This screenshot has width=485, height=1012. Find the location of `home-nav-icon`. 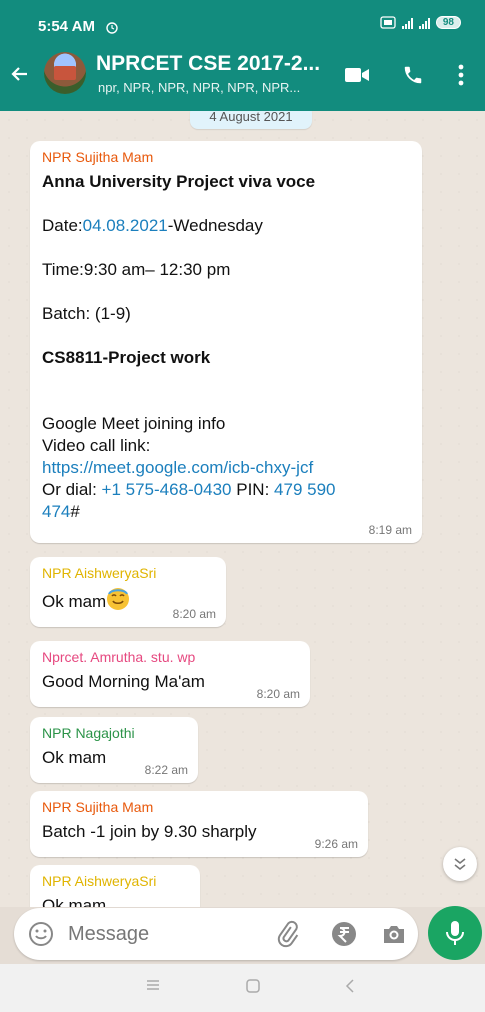

home-nav-icon is located at coordinates (253, 988).